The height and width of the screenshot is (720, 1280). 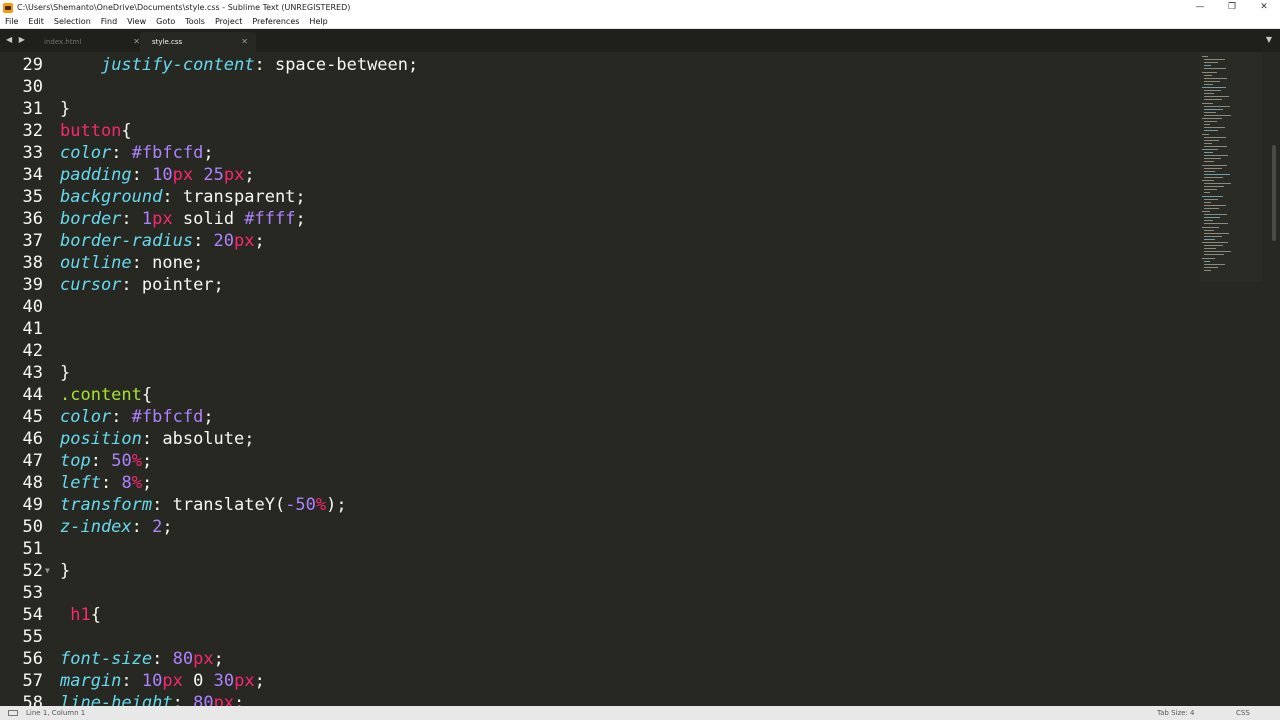 What do you see at coordinates (1175, 713) in the screenshot?
I see `tab-size-setting: Tab Size: 4` at bounding box center [1175, 713].